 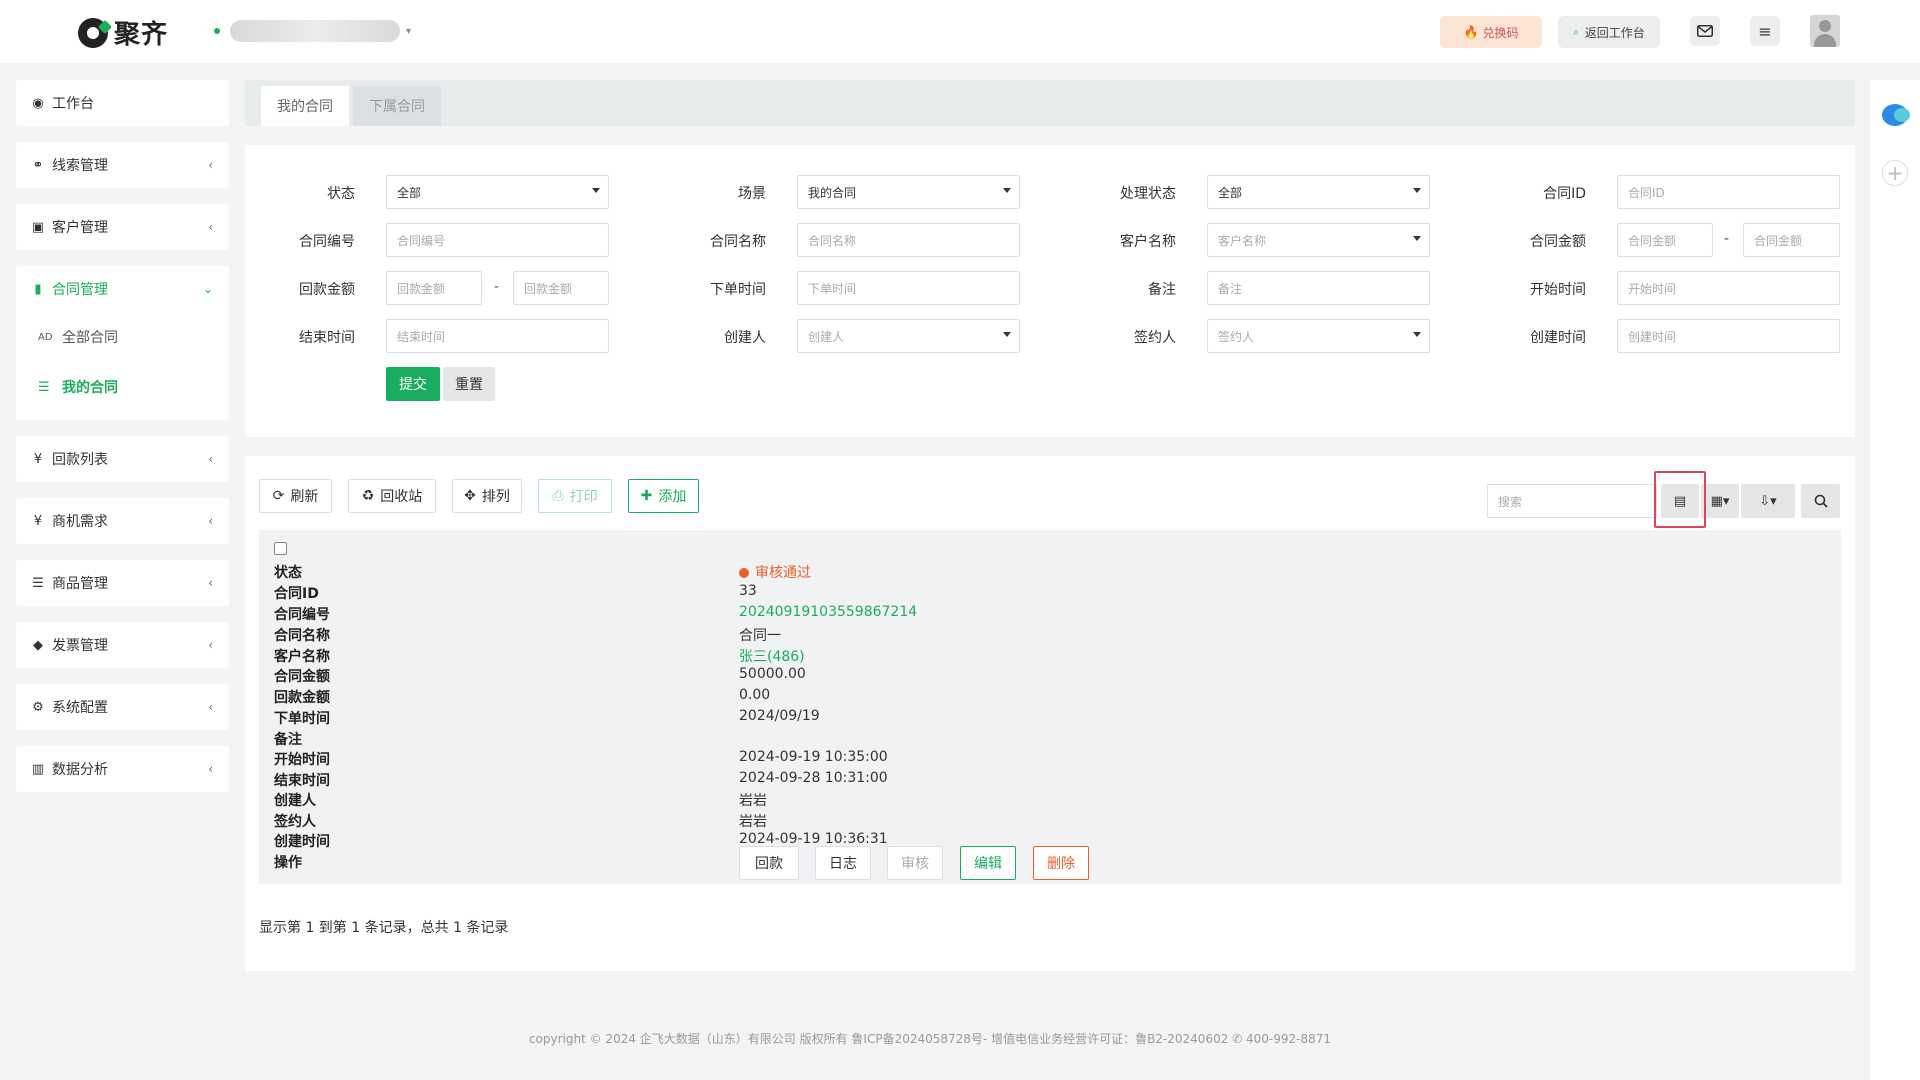 I want to click on field-key: 状态, so click(x=288, y=573).